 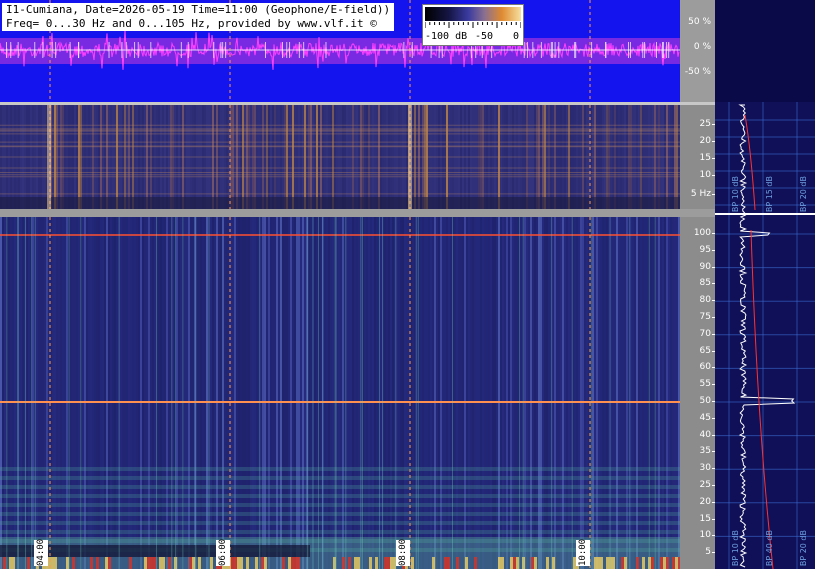 What do you see at coordinates (516, 36) in the screenshot?
I see `colorbar-label-max: 0` at bounding box center [516, 36].